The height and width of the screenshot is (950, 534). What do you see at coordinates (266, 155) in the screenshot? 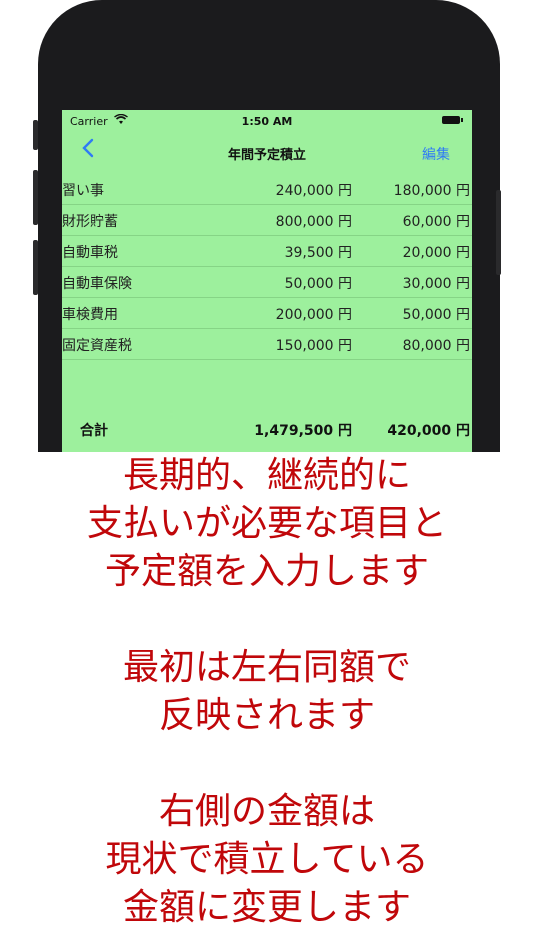
I see `page-title: 年間予定積立` at bounding box center [266, 155].